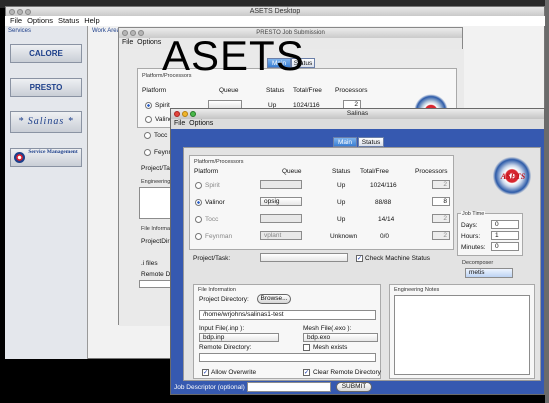 The height and width of the screenshot is (403, 549). I want to click on mesh-exists-checkbox, so click(306, 347).